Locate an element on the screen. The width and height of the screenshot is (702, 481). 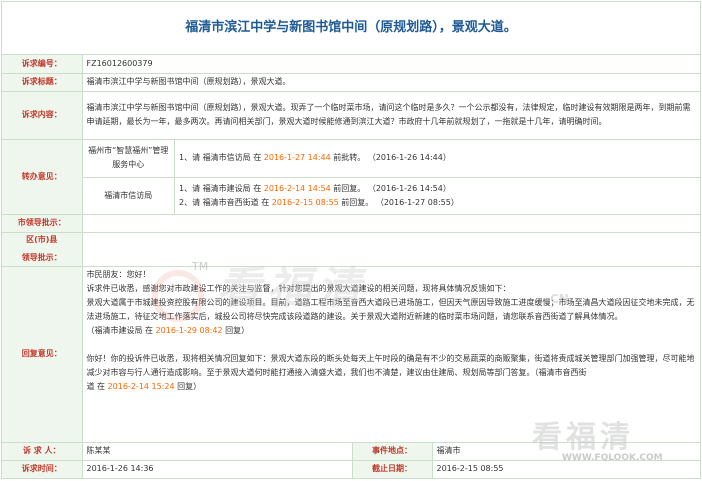
transfer-item-target: 福清市建设局 is located at coordinates (226, 188).